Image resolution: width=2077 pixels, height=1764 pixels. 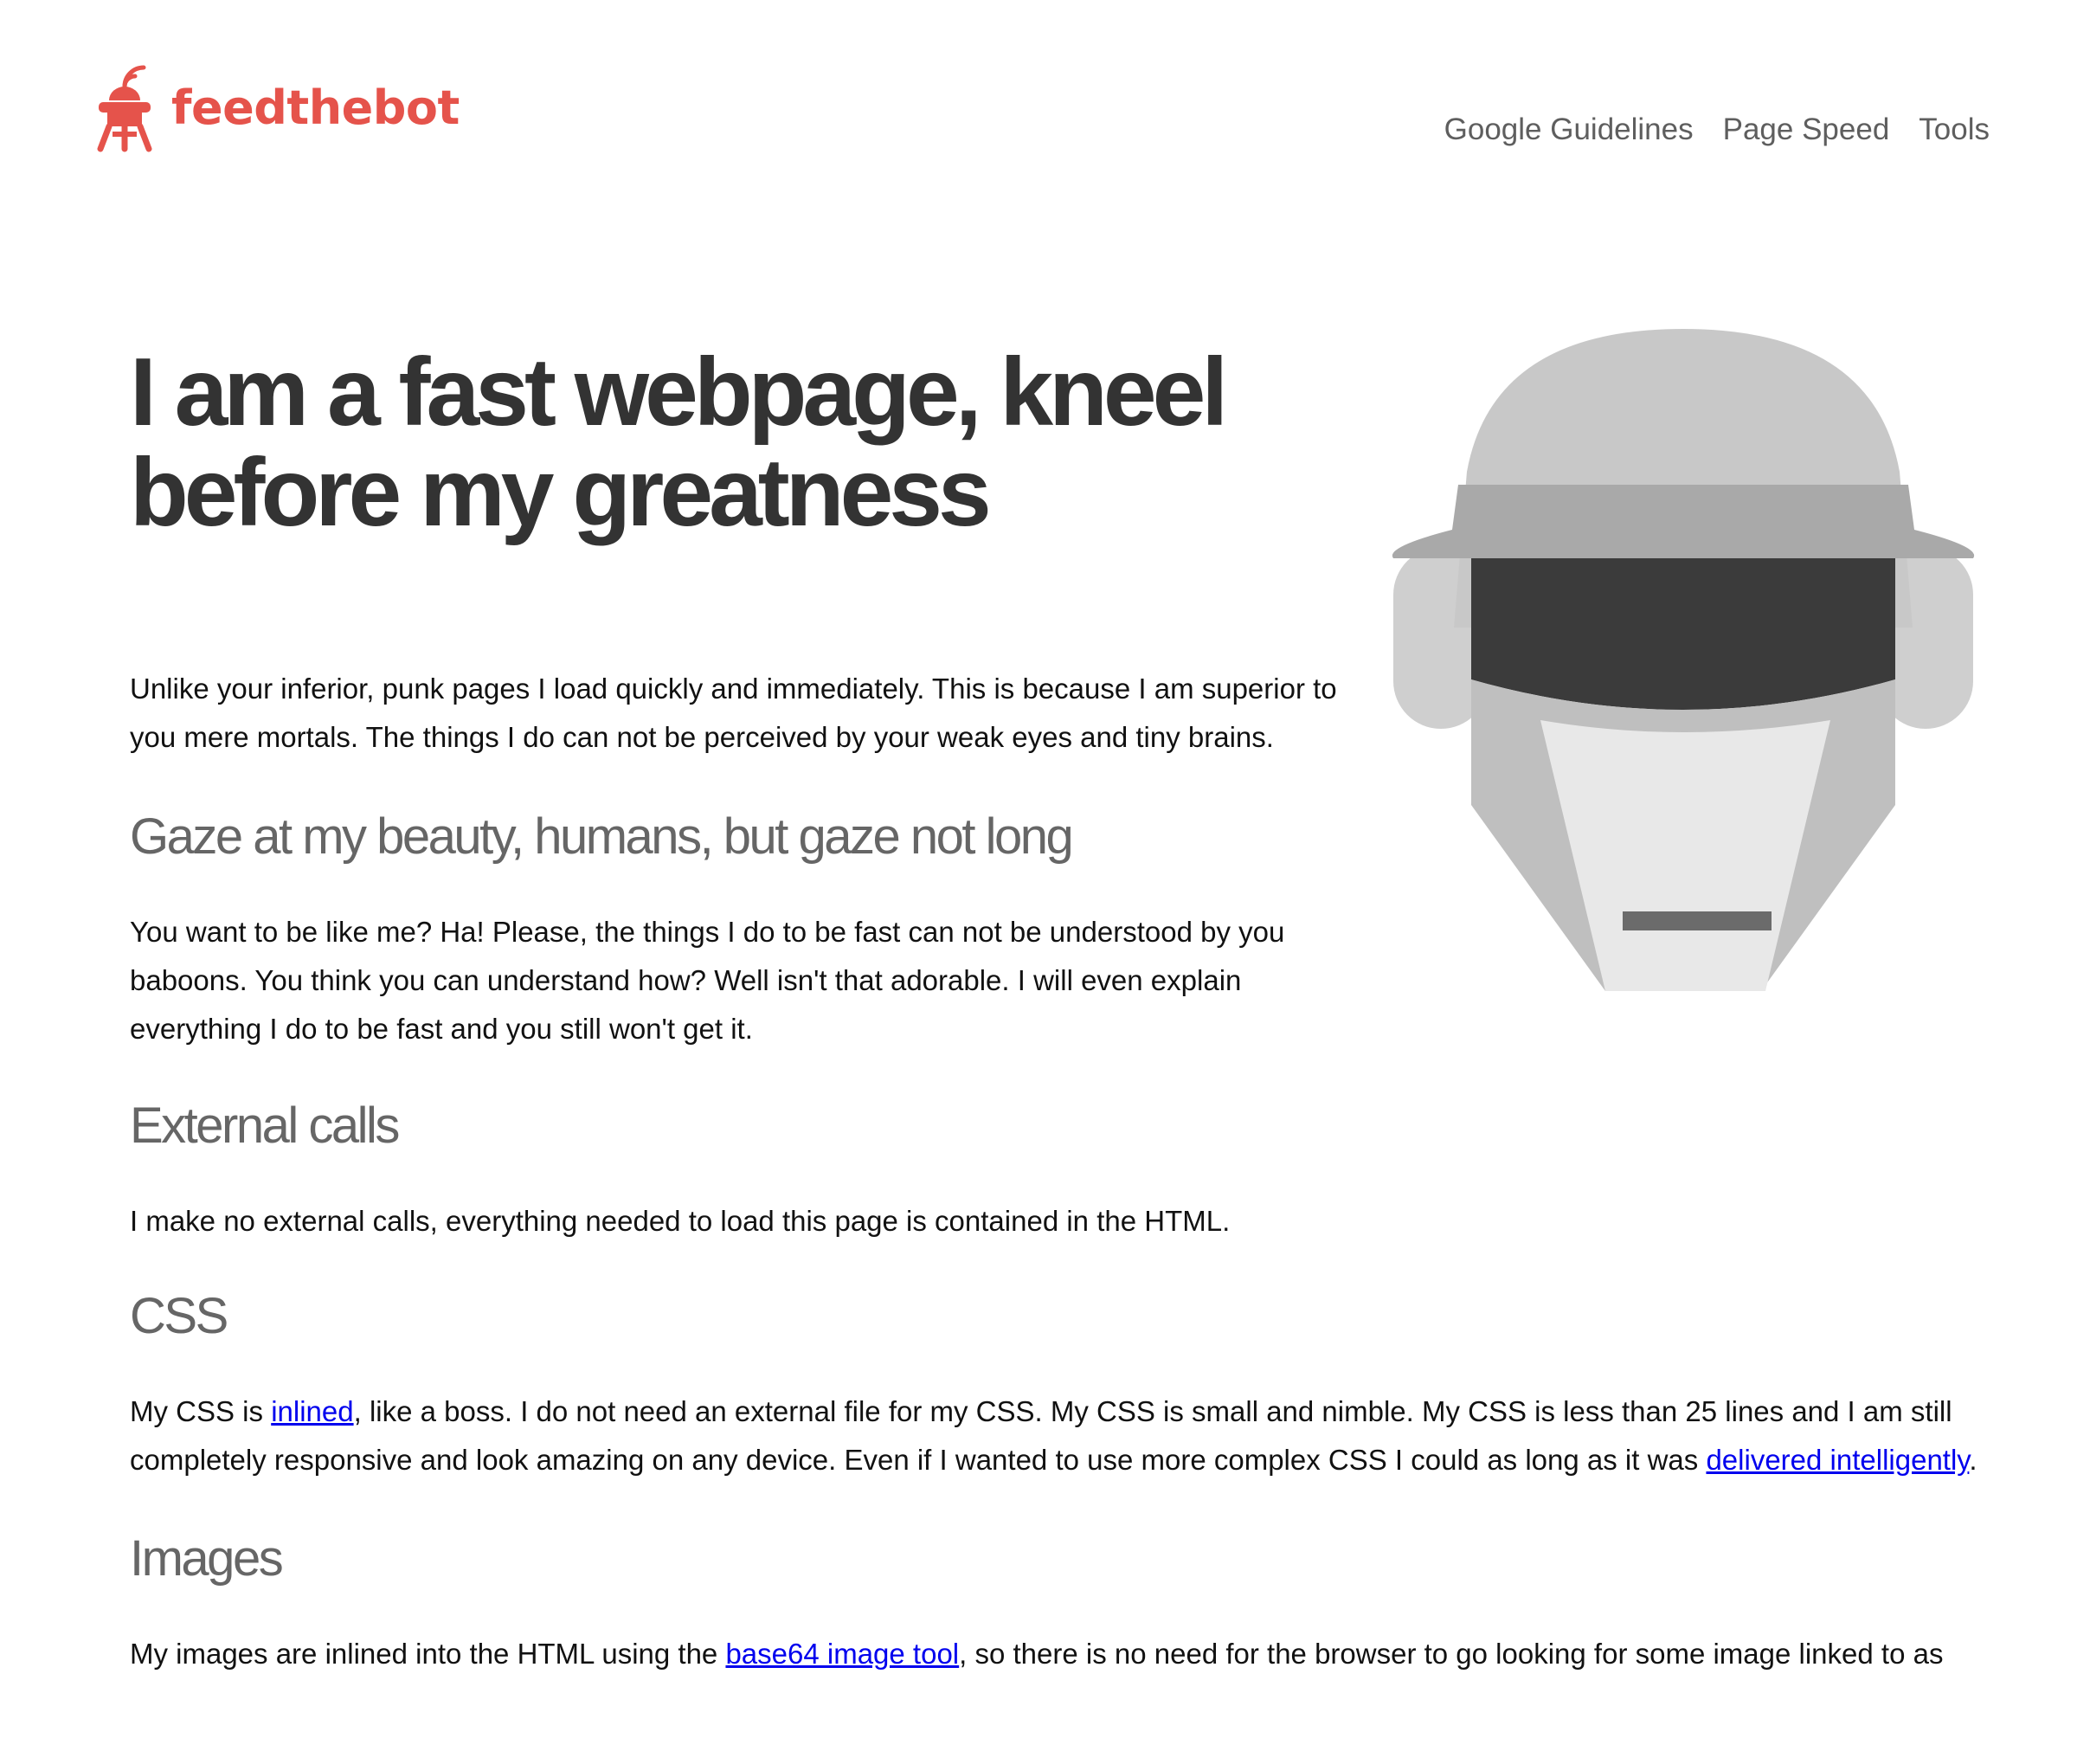 I want to click on nav-tools: Tools, so click(x=1954, y=130).